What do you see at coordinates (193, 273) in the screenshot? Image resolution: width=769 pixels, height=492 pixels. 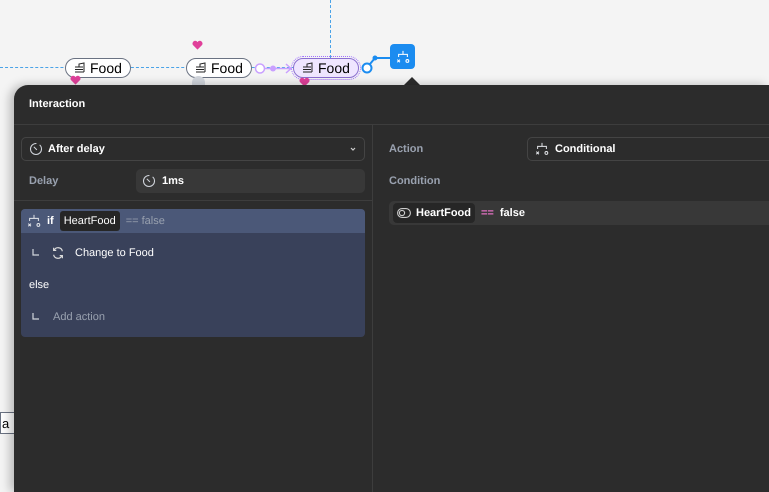 I see `conditional-block: if HeartFood == false Change to Food else Add action` at bounding box center [193, 273].